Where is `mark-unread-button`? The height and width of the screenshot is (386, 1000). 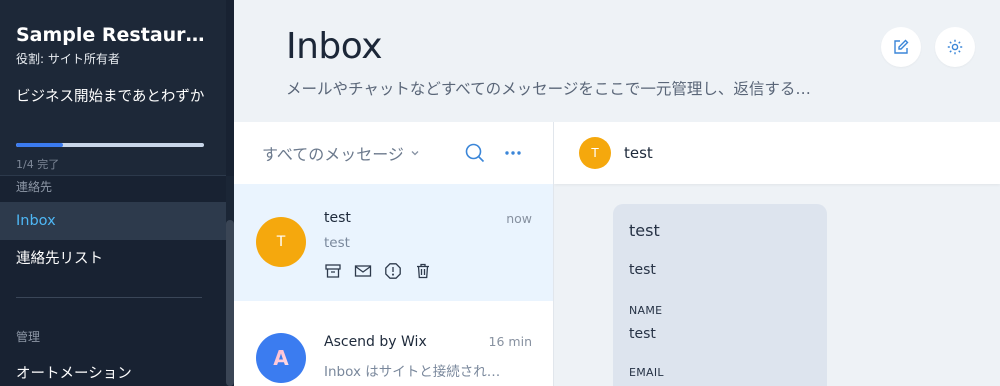 mark-unread-button is located at coordinates (363, 271).